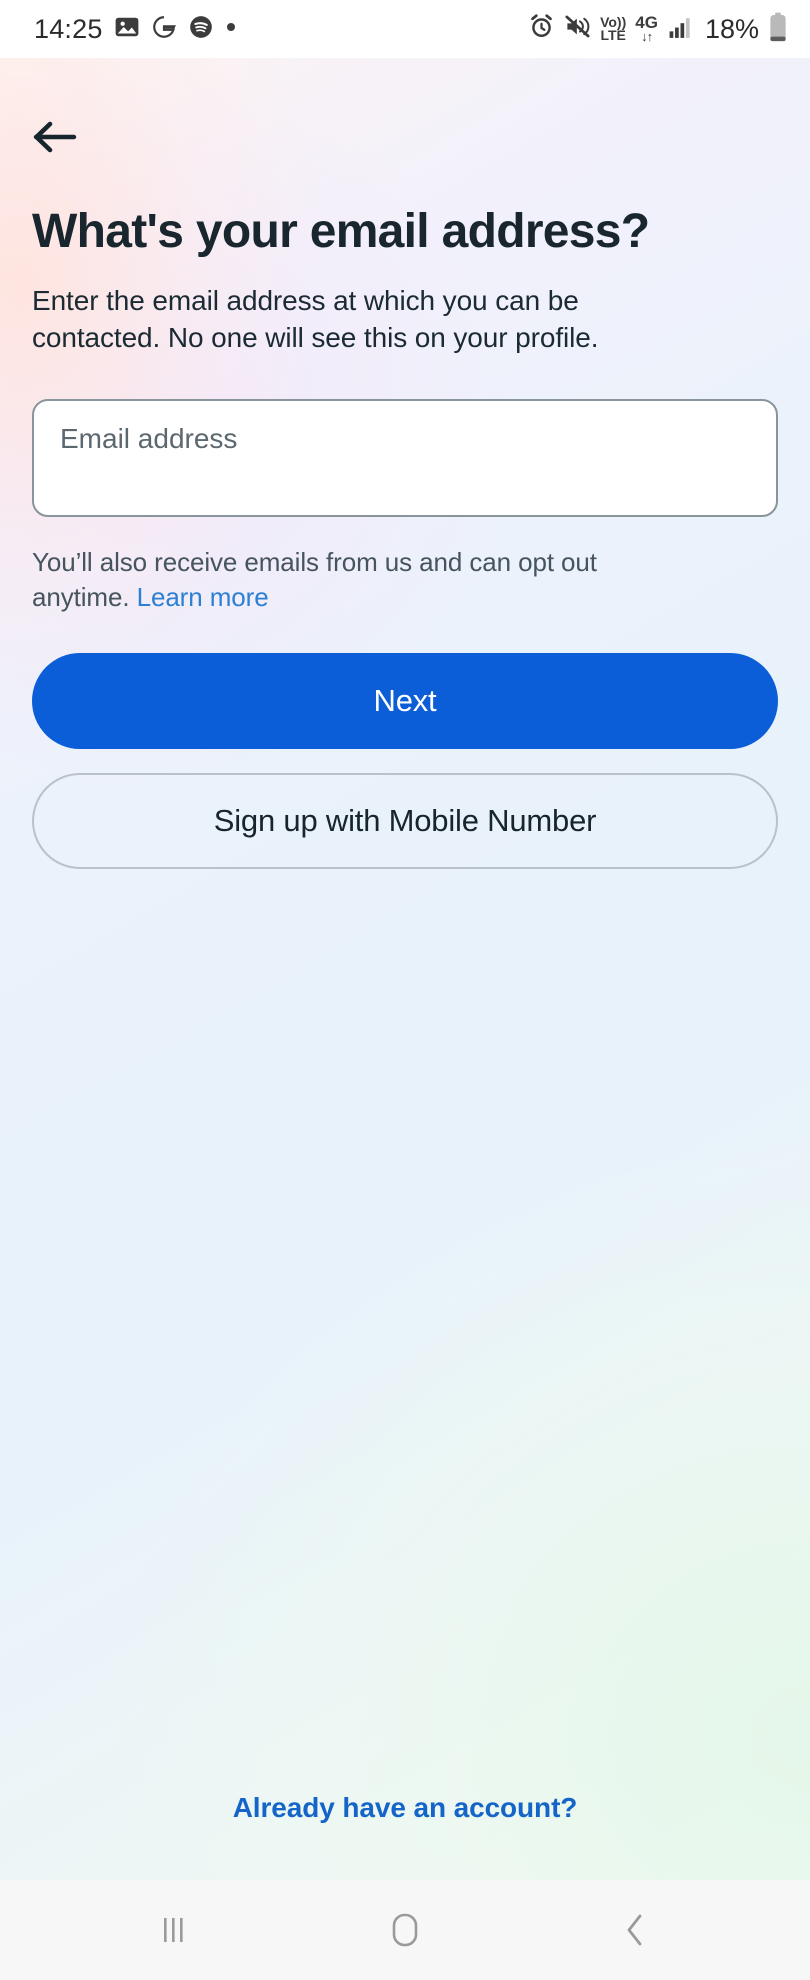 The width and height of the screenshot is (810, 1980). Describe the element at coordinates (201, 29) in the screenshot. I see `spotify-icon` at that location.